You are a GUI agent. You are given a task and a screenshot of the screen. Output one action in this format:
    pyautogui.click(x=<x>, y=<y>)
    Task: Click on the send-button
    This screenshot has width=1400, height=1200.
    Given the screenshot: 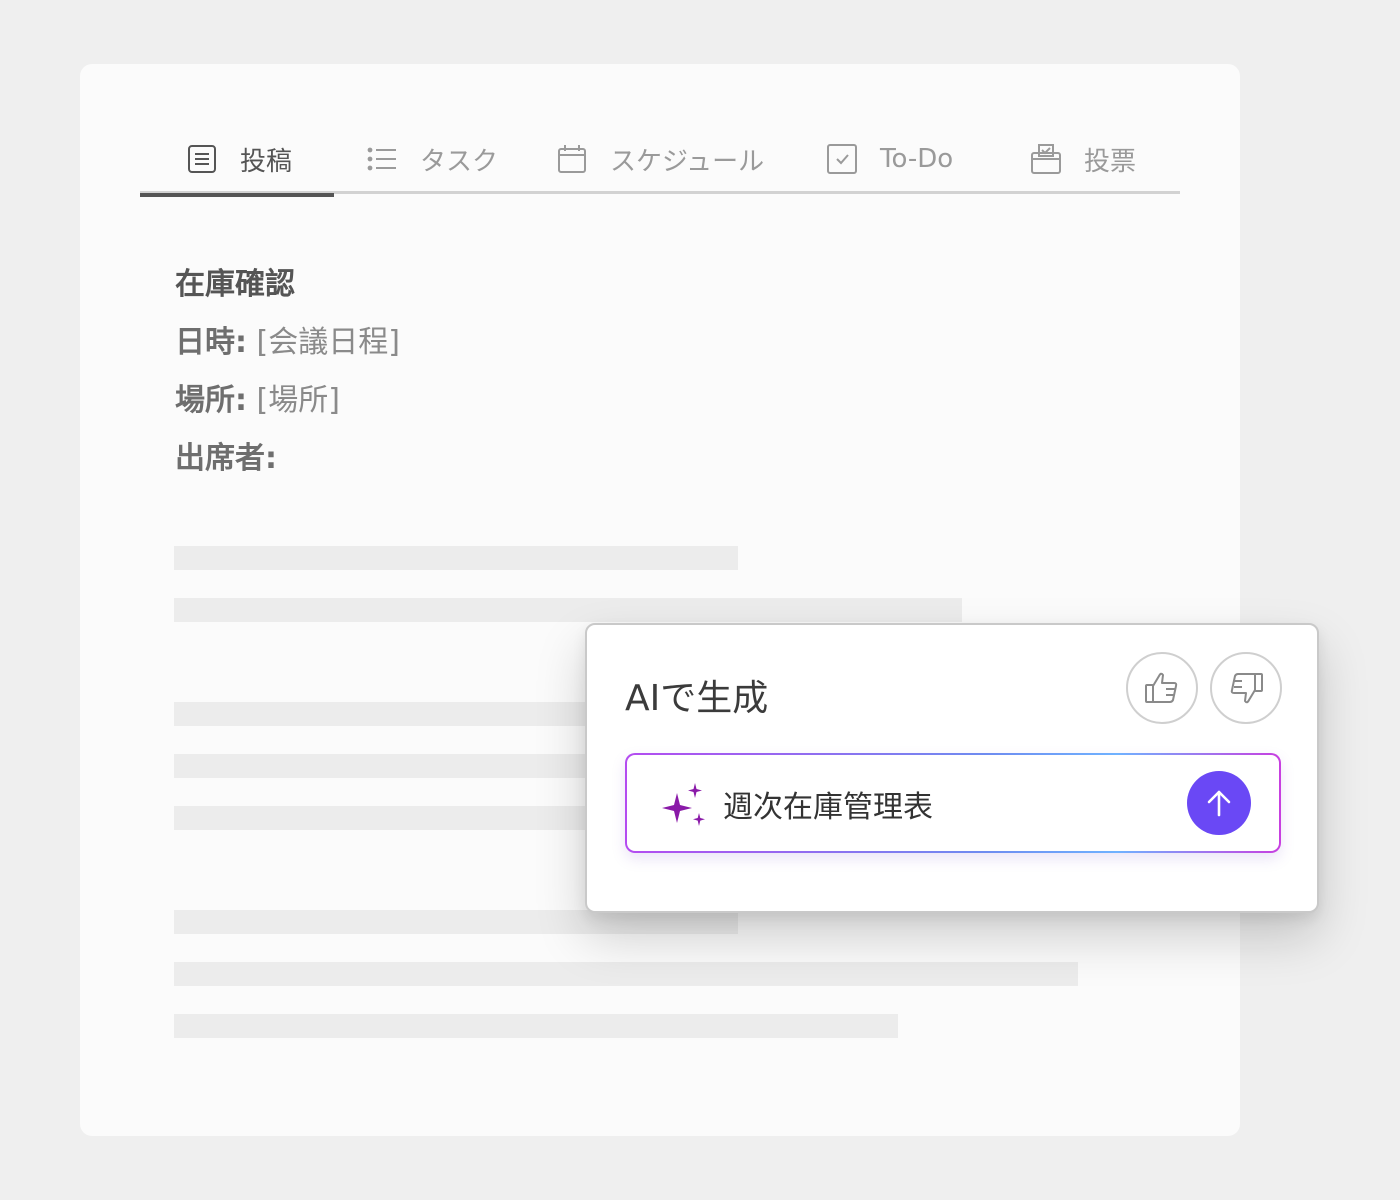 What is the action you would take?
    pyautogui.click(x=1219, y=803)
    